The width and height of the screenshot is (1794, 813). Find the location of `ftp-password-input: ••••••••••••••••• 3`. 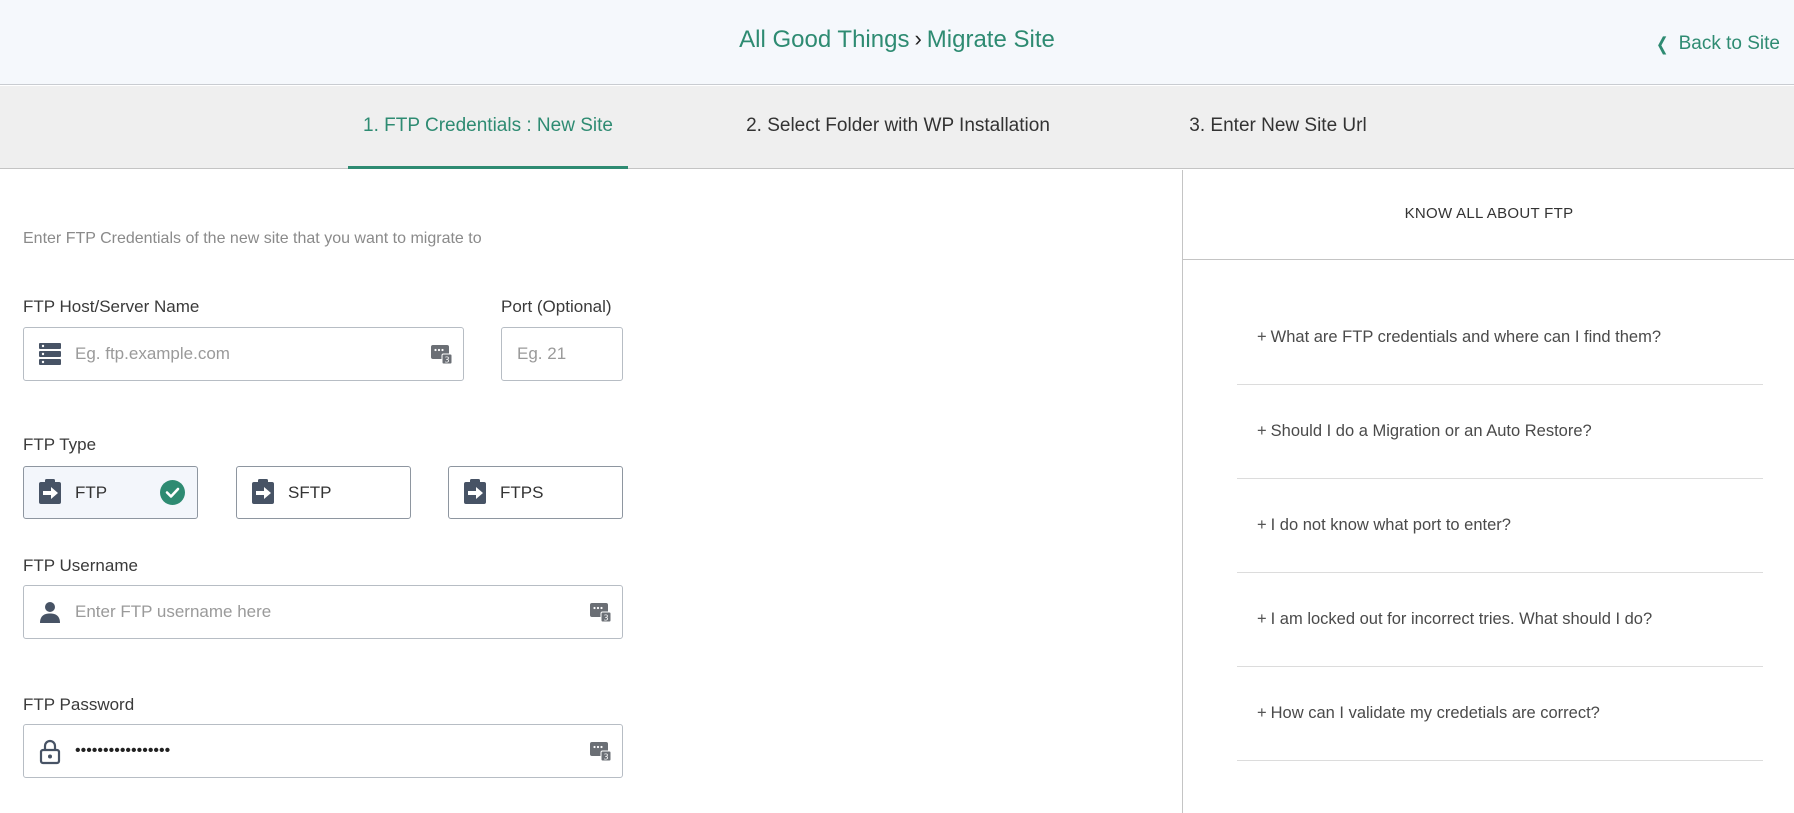

ftp-password-input: ••••••••••••••••• 3 is located at coordinates (323, 751).